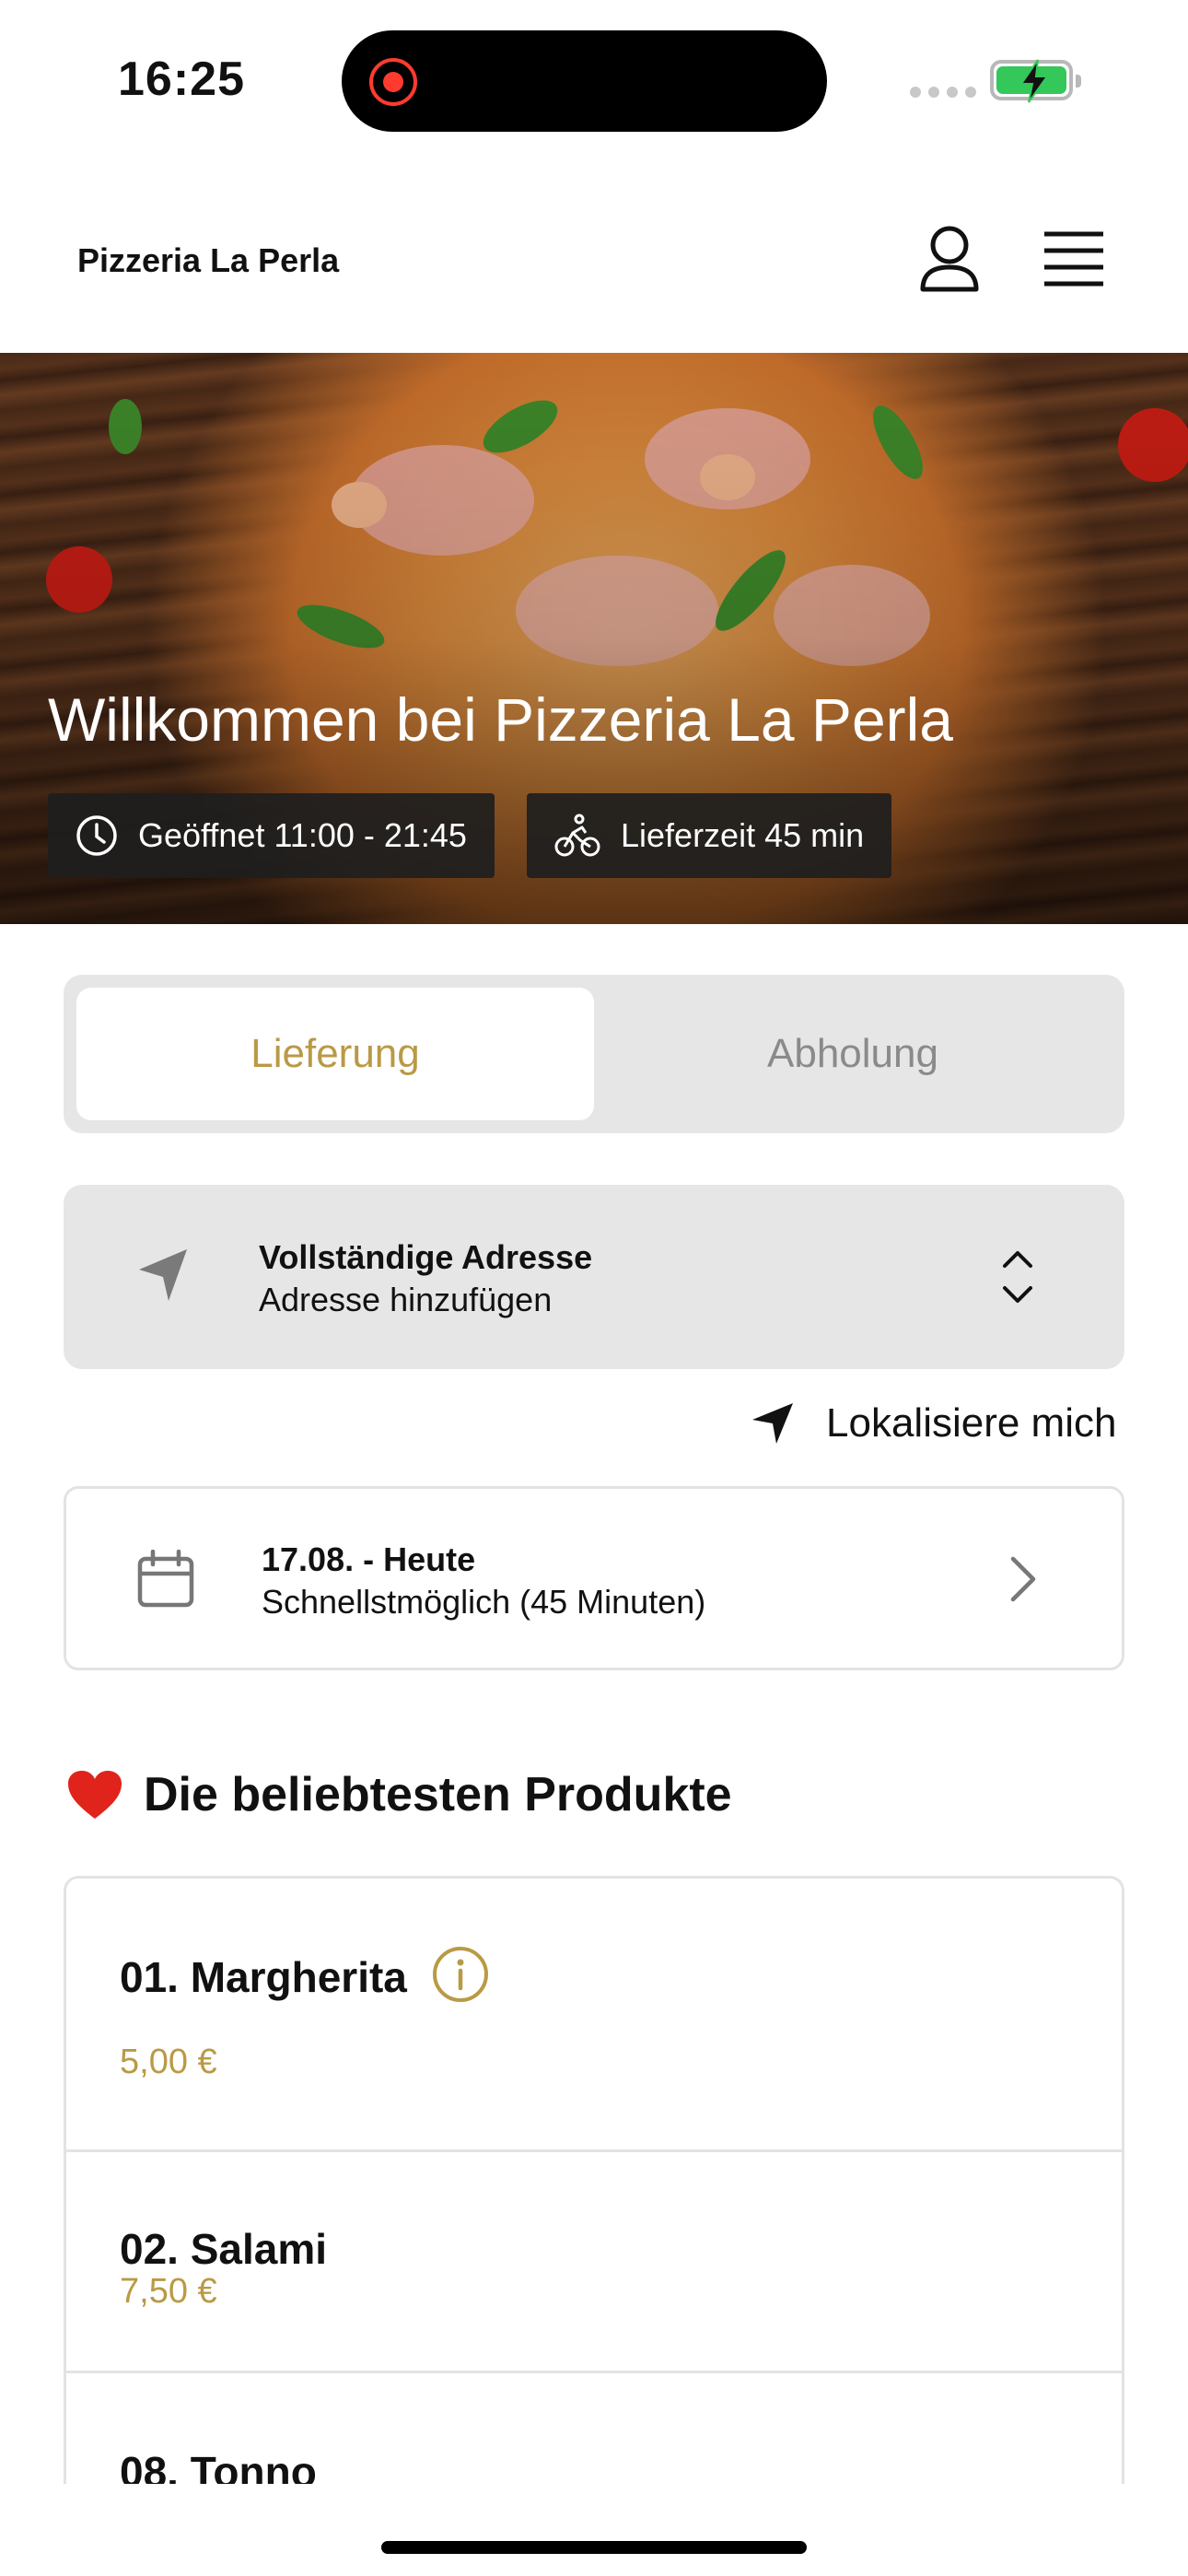 The image size is (1188, 2576). I want to click on chevron-right-icon, so click(1023, 1579).